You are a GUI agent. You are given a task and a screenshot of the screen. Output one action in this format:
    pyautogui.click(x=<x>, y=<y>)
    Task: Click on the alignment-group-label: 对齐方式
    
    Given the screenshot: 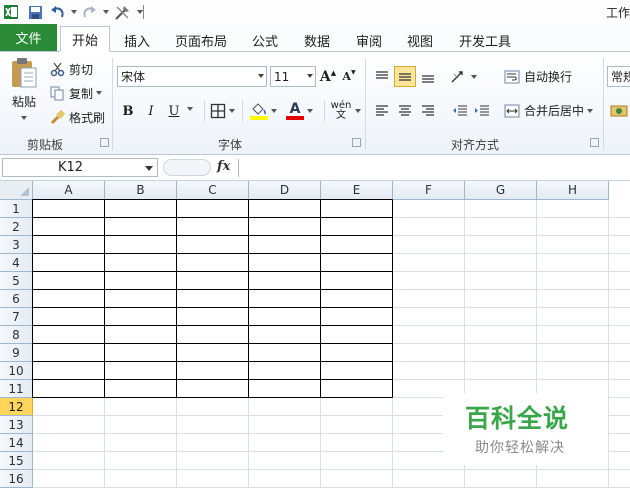 What is the action you would take?
    pyautogui.click(x=474, y=145)
    